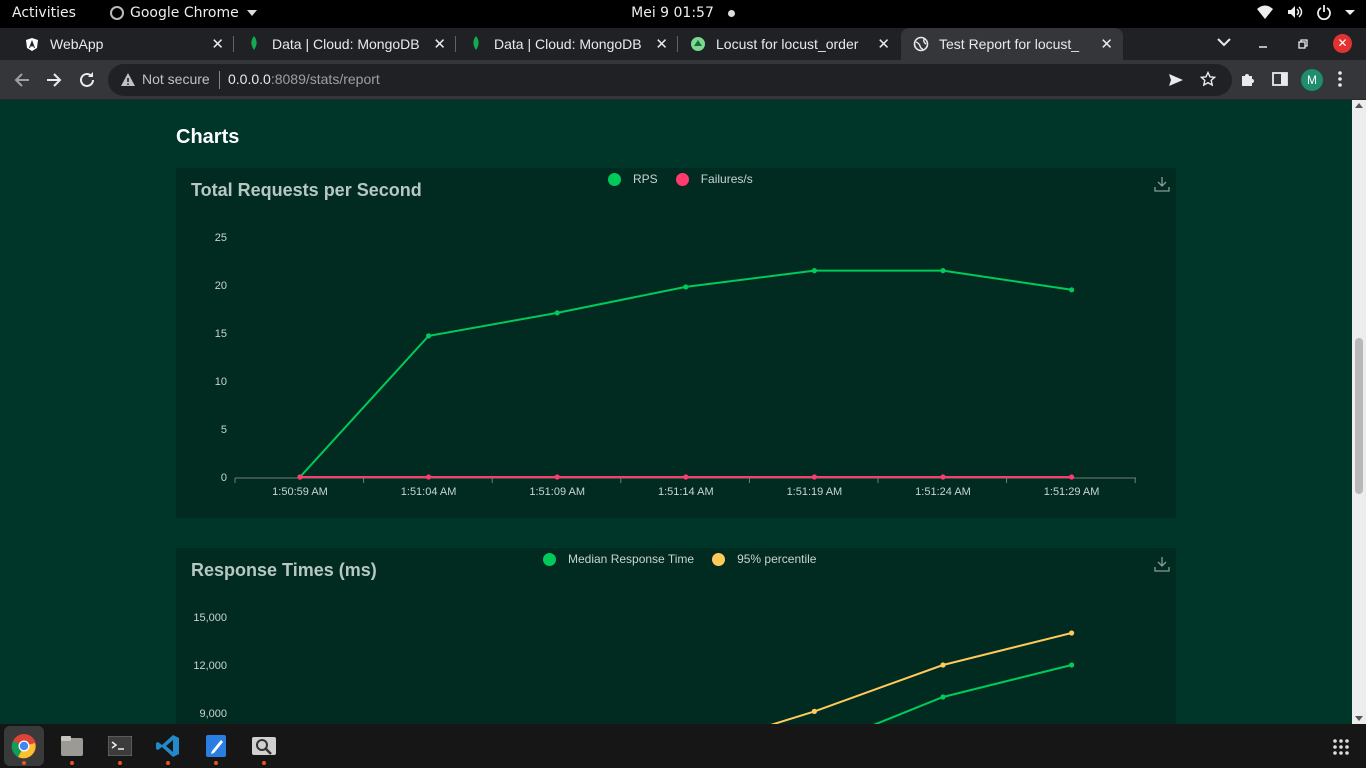  Describe the element at coordinates (1224, 43) in the screenshot. I see `tab-search-button` at that location.